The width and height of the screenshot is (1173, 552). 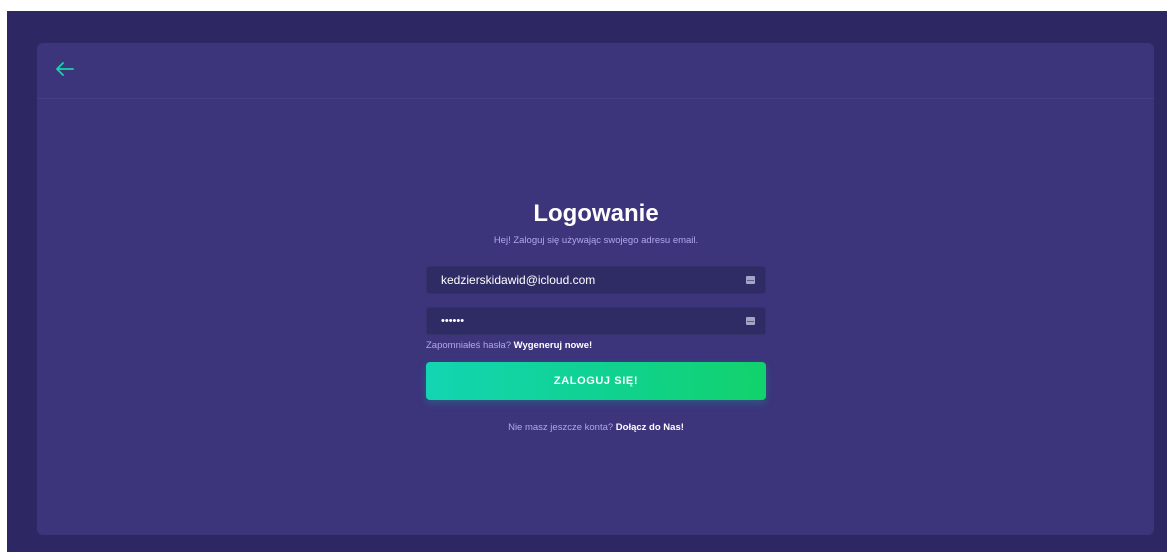 I want to click on arrow-left-icon, so click(x=65, y=69).